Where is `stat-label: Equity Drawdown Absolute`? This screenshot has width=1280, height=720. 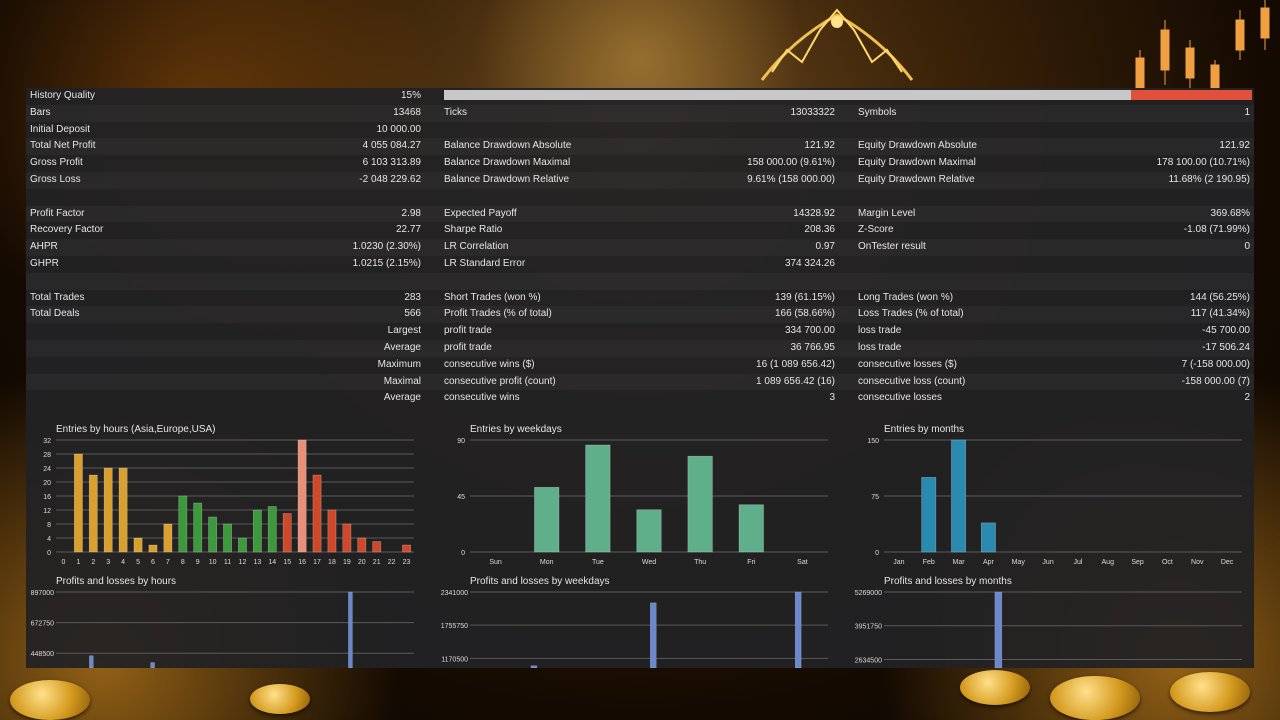 stat-label: Equity Drawdown Absolute is located at coordinates (917, 146).